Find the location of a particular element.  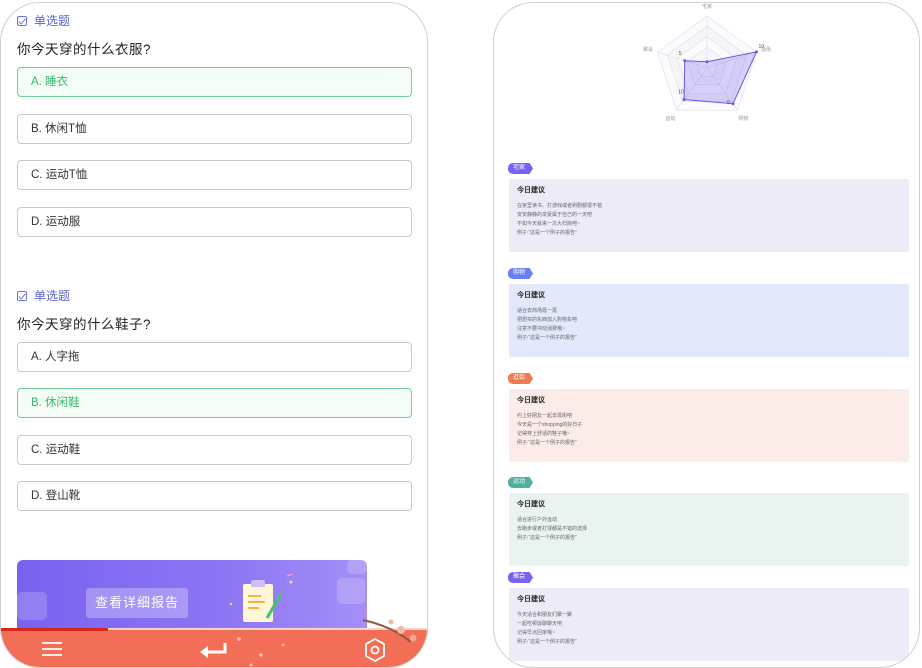

radar-value-label: 8 is located at coordinates (728, 103).